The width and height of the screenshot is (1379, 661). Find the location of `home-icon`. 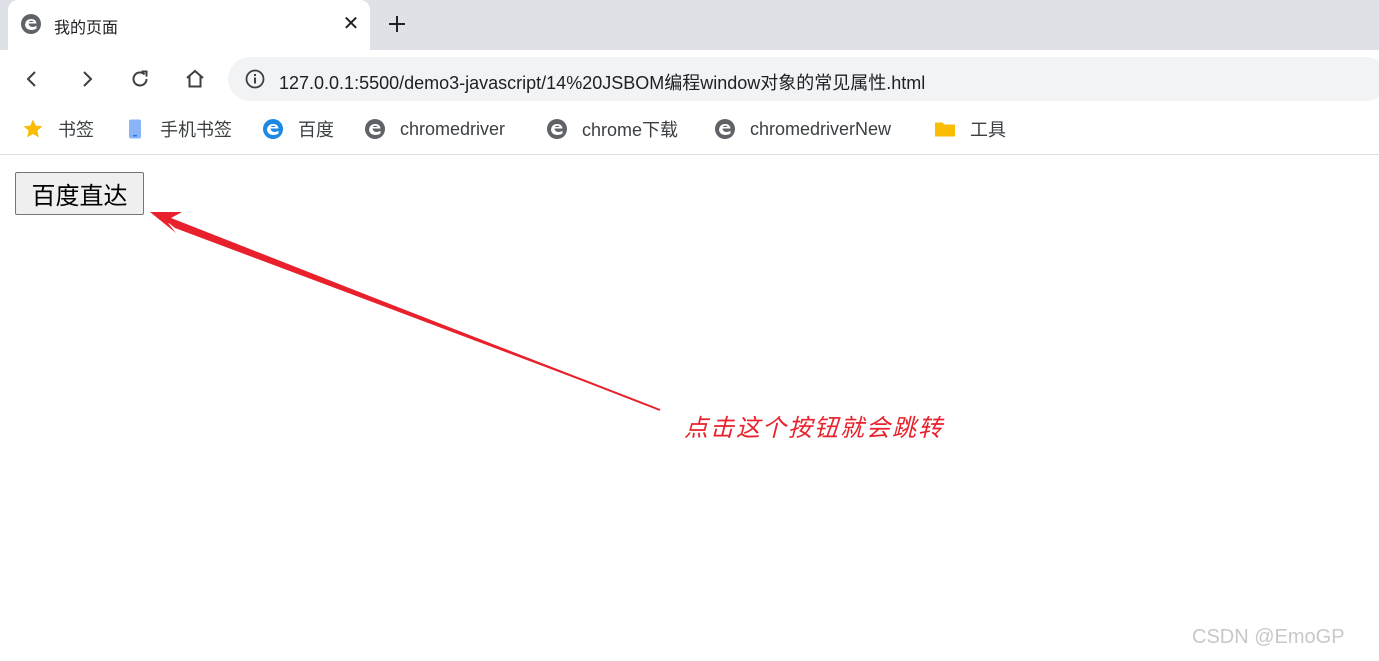

home-icon is located at coordinates (195, 78).